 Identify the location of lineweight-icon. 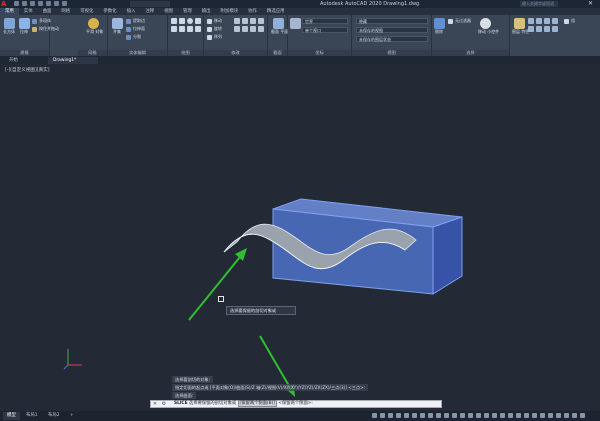
(438, 415).